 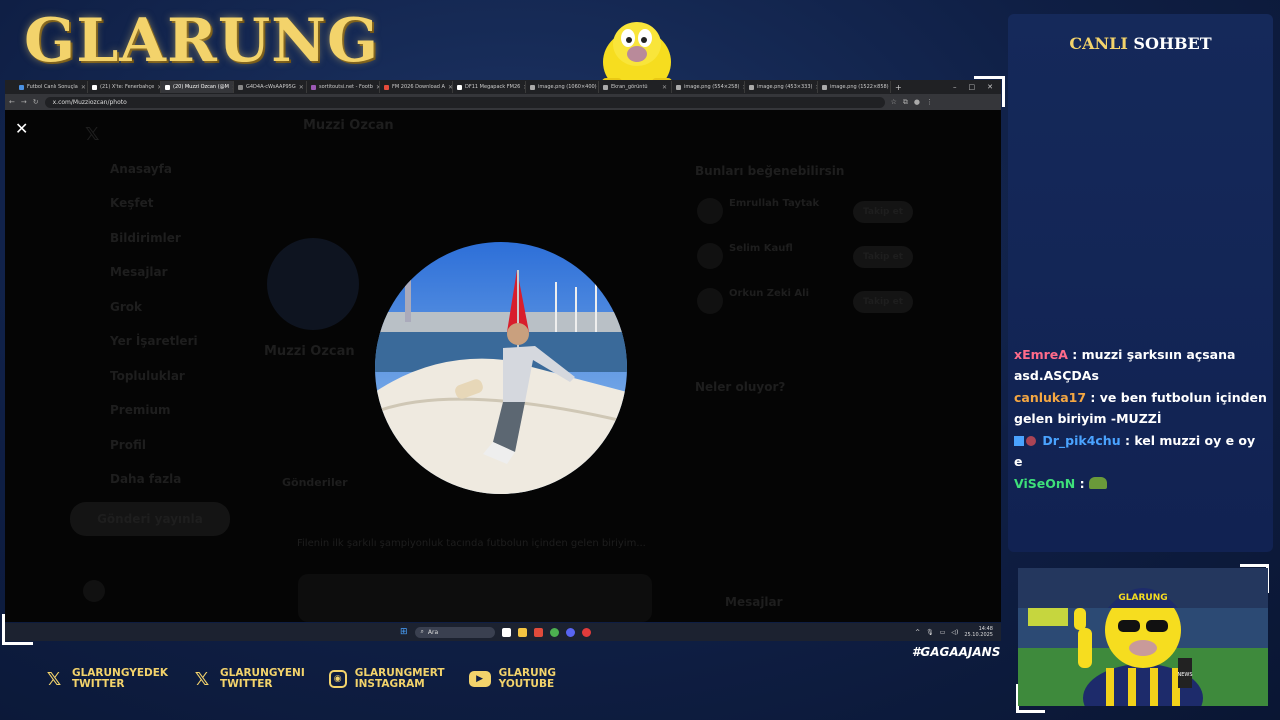 I want to click on monitor-icon: ▭, so click(x=943, y=632).